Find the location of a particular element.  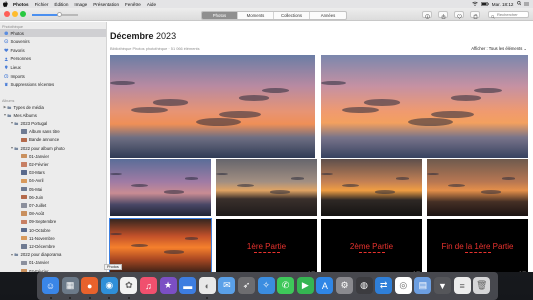

search-input is located at coordinates (514, 14).